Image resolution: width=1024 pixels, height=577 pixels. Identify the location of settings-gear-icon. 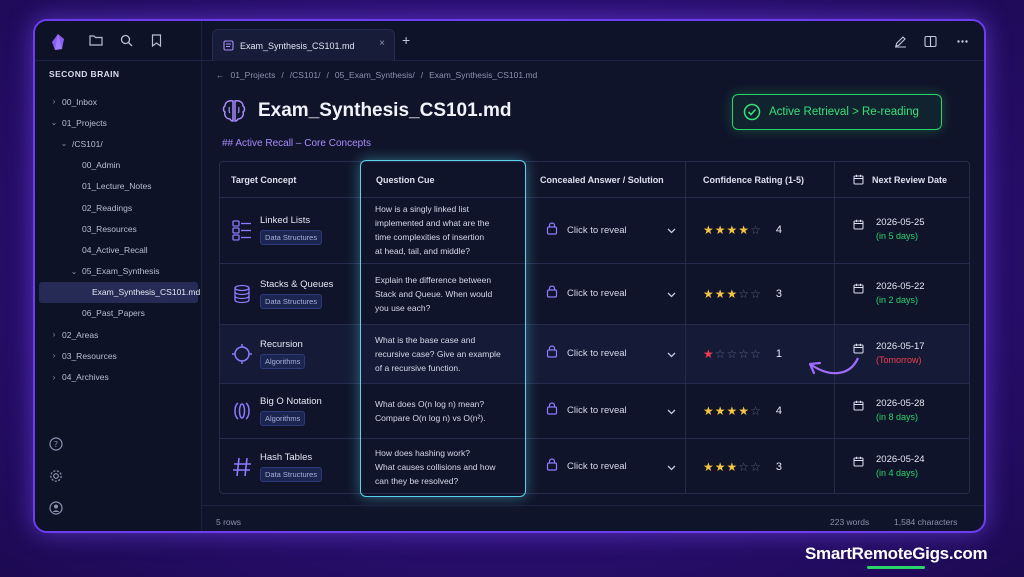
(56, 476).